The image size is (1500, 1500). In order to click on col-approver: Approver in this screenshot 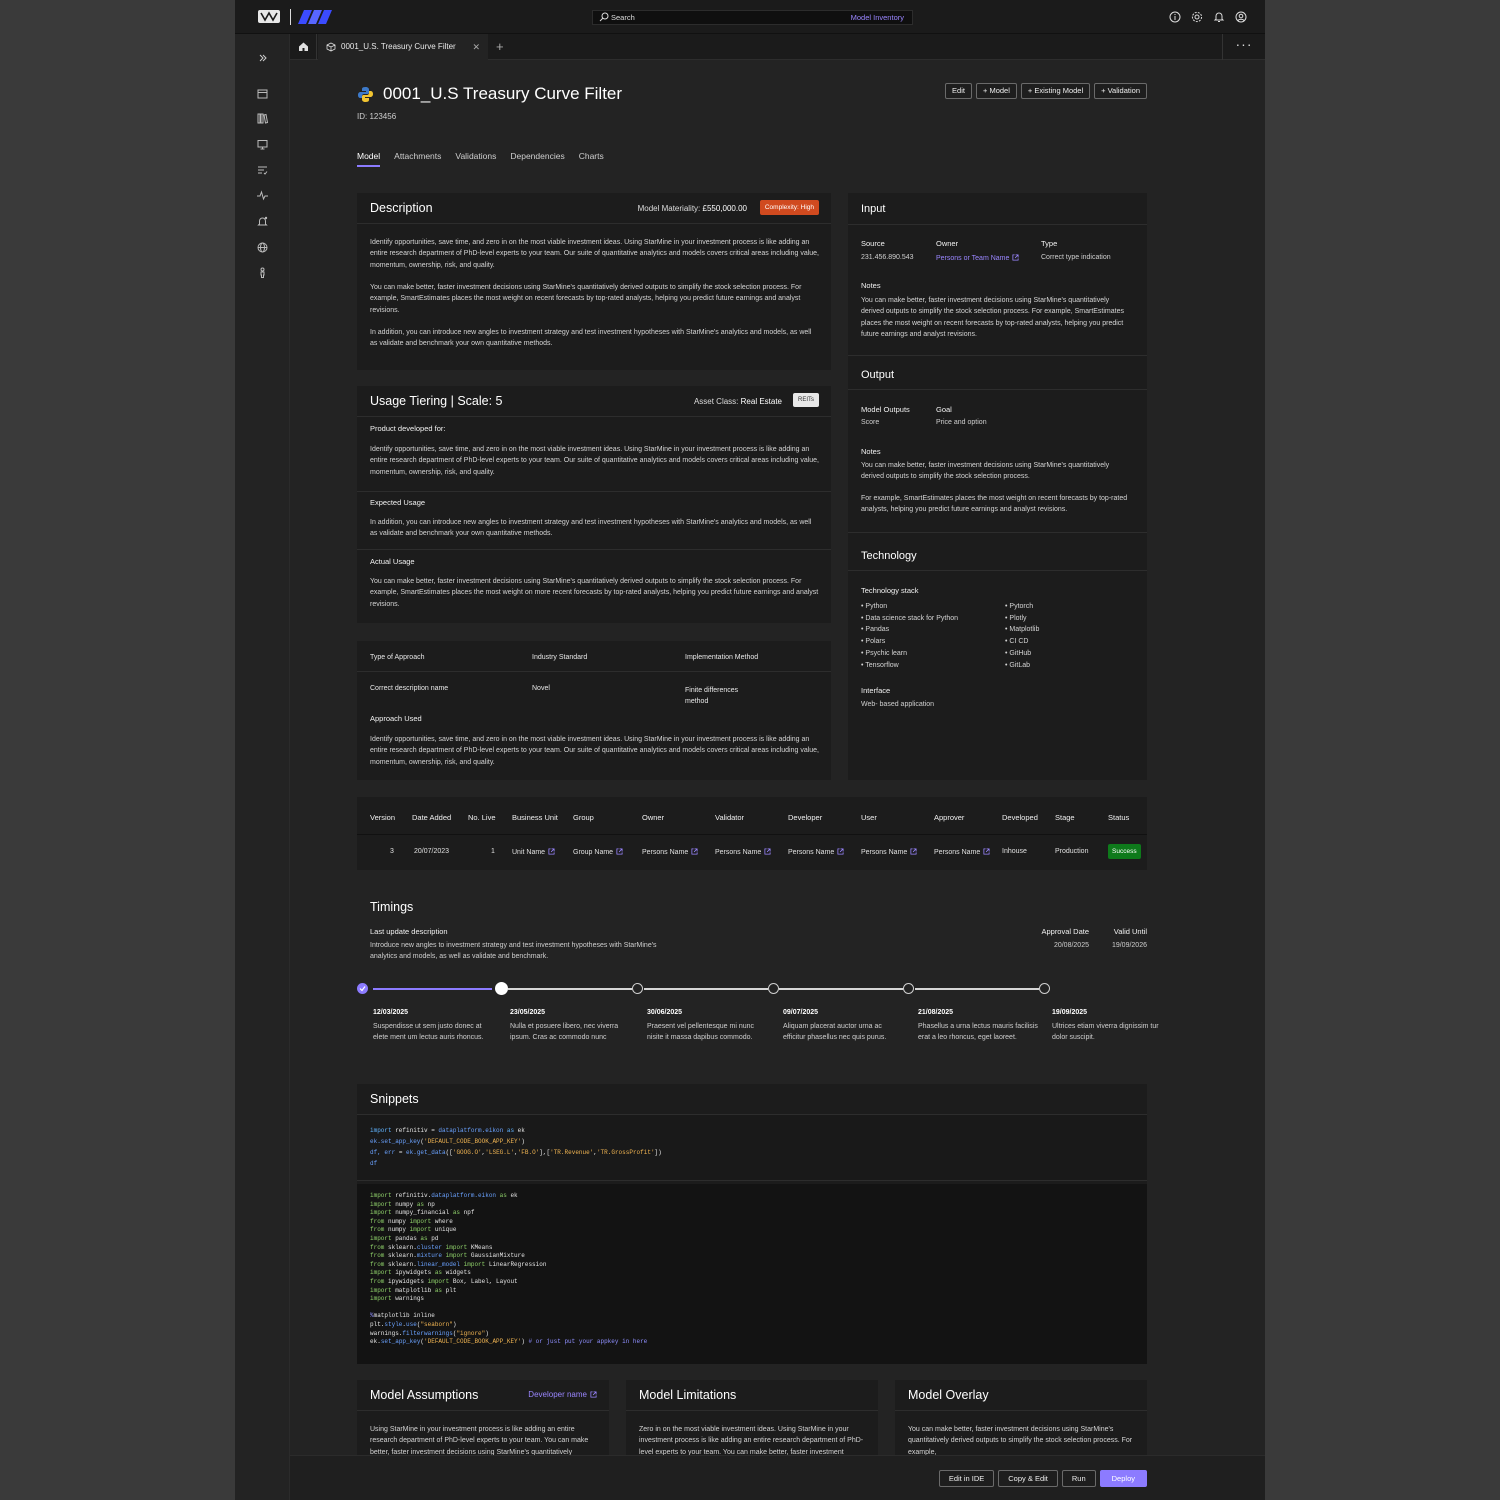, I will do `click(949, 817)`.